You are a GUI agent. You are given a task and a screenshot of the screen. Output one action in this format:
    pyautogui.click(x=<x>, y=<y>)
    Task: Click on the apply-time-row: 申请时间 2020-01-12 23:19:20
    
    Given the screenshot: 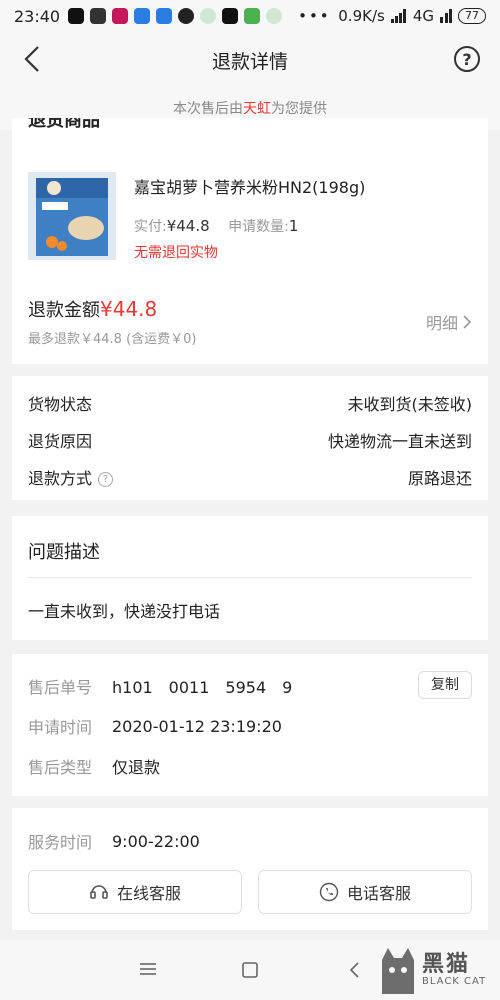 What is the action you would take?
    pyautogui.click(x=250, y=726)
    